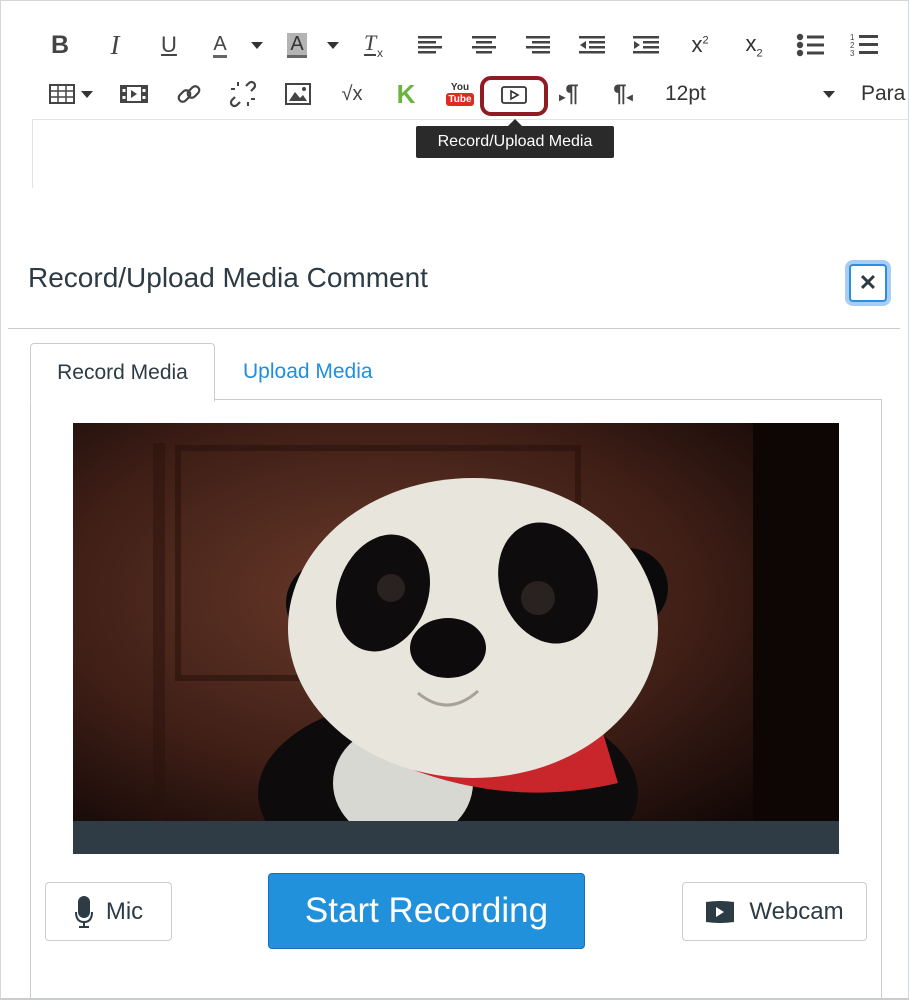 The width and height of the screenshot is (909, 1000). I want to click on link-button, so click(189, 94).